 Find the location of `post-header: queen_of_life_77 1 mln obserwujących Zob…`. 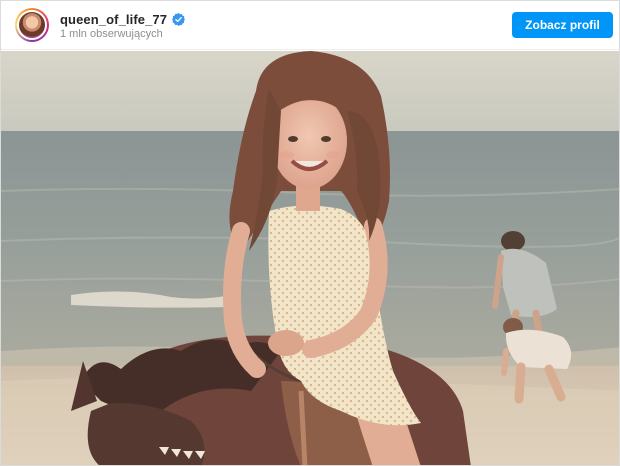

post-header: queen_of_life_77 1 mln obserwujących Zob… is located at coordinates (310, 25).